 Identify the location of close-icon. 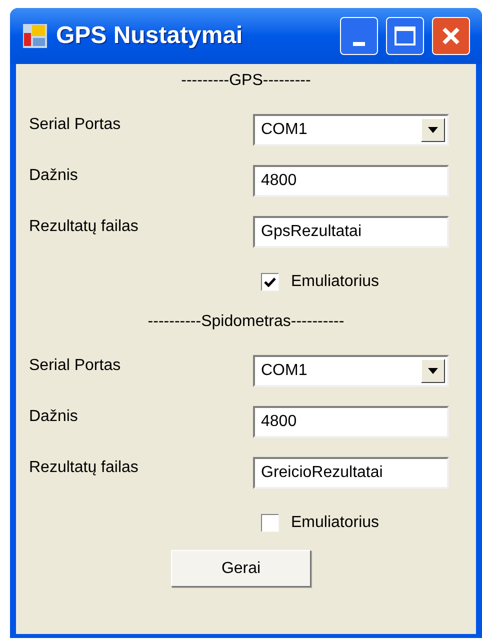
(451, 36).